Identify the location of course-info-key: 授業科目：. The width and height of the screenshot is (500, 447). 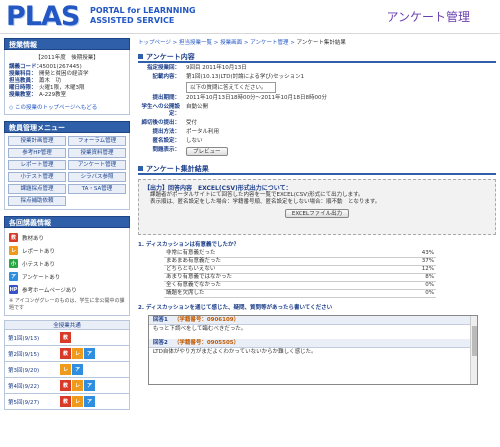
(23, 74).